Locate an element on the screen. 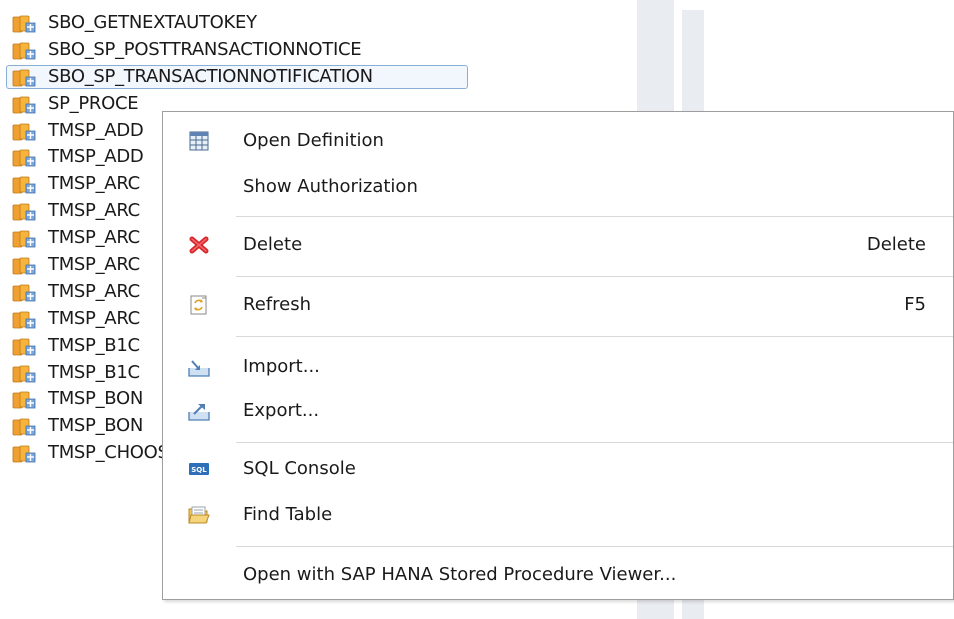 This screenshot has width=954, height=619. tree-item-selected: SBO_SP_TRANSACTIONNOTIFICATION is located at coordinates (320, 77).